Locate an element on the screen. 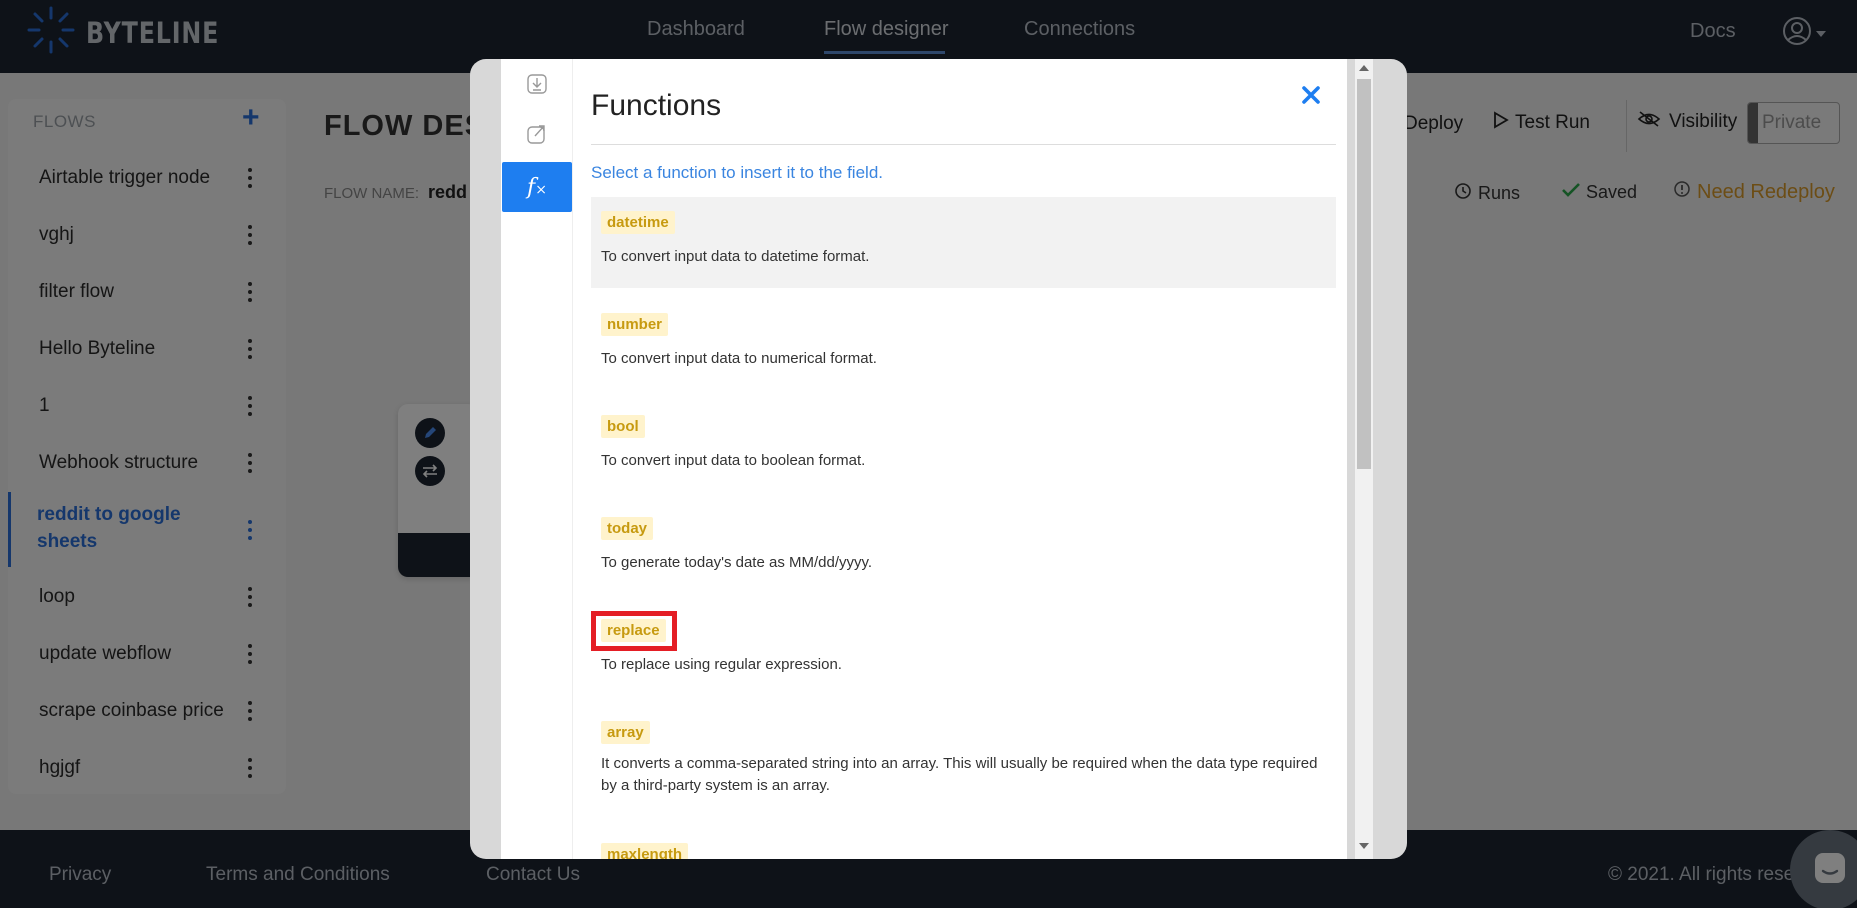 This screenshot has height=908, width=1857. function-name-tag: maxlength is located at coordinates (645, 851).